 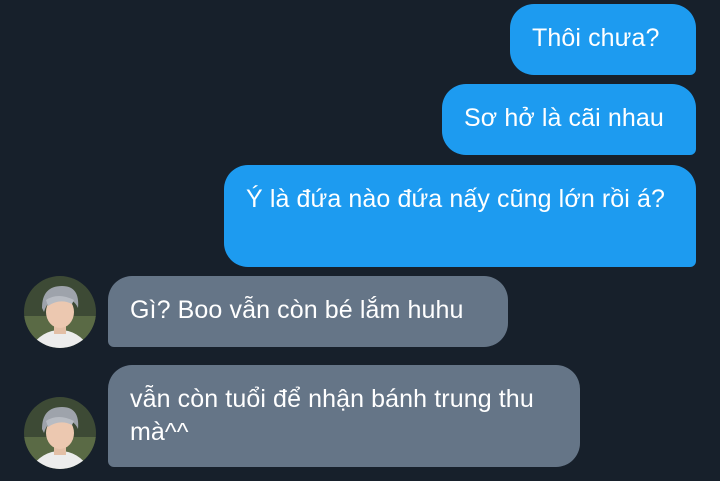 I want to click on message-bubble-received: vẫn còn tuổi để nhận bánh trung thu mà^^, so click(x=344, y=416).